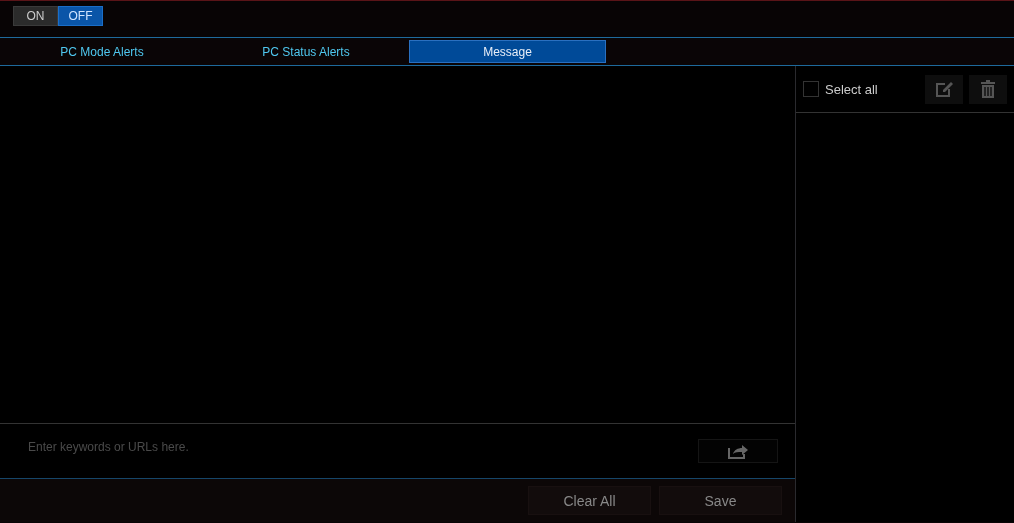 The height and width of the screenshot is (523, 1014). I want to click on action-button: Save, so click(720, 500).